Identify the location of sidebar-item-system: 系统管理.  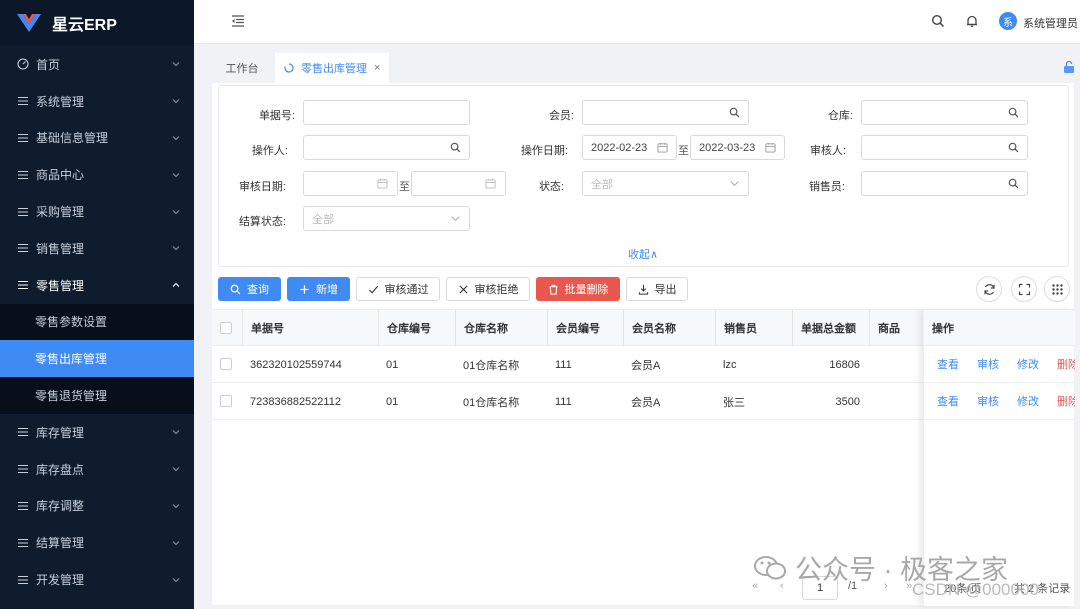
(97, 101).